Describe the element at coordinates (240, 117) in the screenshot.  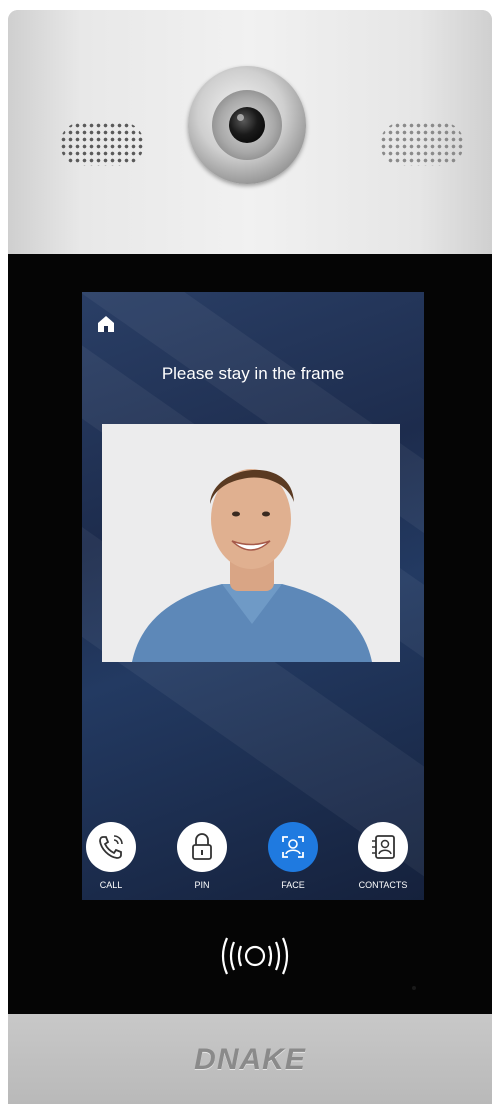
I see `lens-glint` at that location.